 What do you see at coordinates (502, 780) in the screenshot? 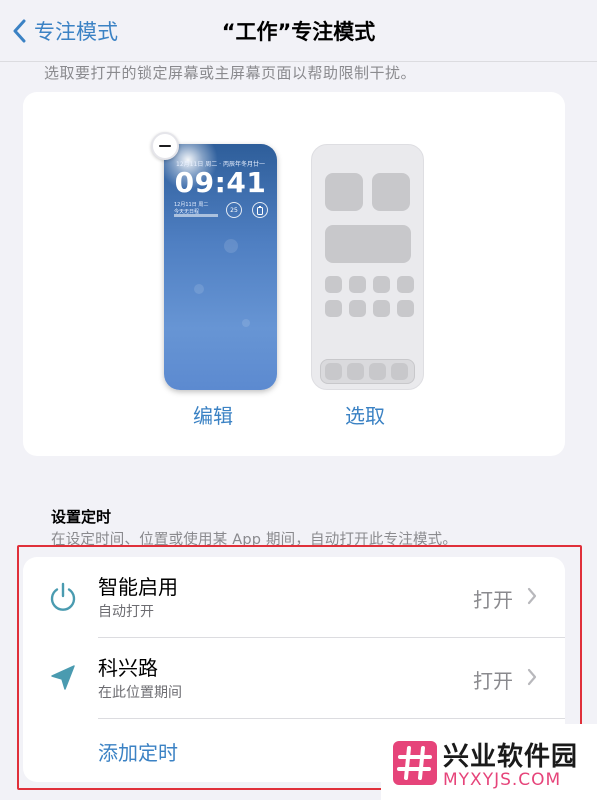
I see `watermark-domain-text: MYXYJS.COM` at bounding box center [502, 780].